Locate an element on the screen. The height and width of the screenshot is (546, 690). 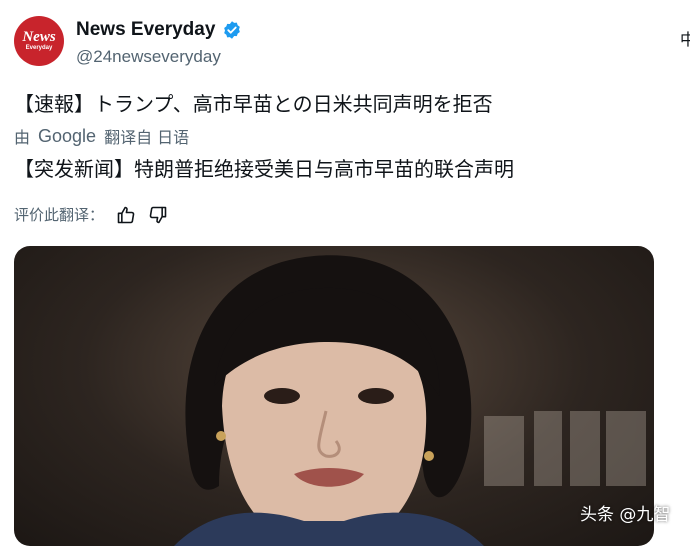
avatar-logo-text: News is located at coordinates (39, 37).